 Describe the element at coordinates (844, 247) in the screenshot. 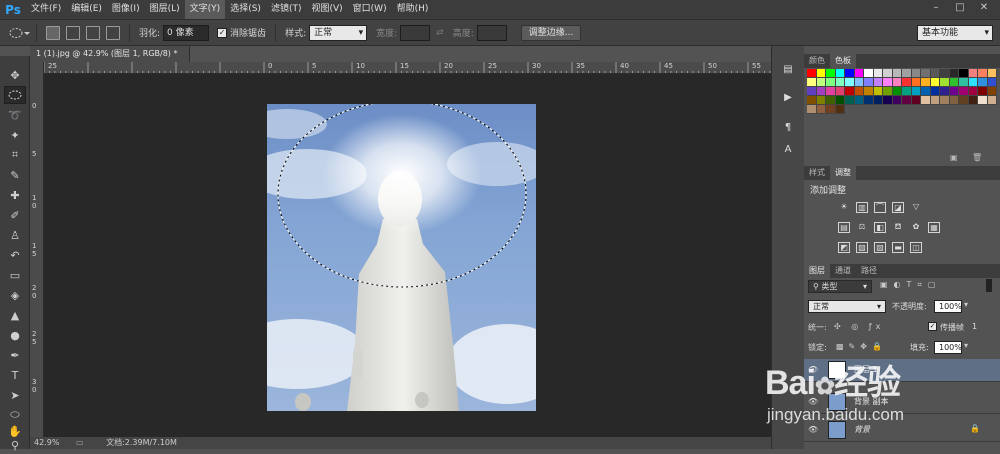

I see `invert-icon: ◩` at that location.